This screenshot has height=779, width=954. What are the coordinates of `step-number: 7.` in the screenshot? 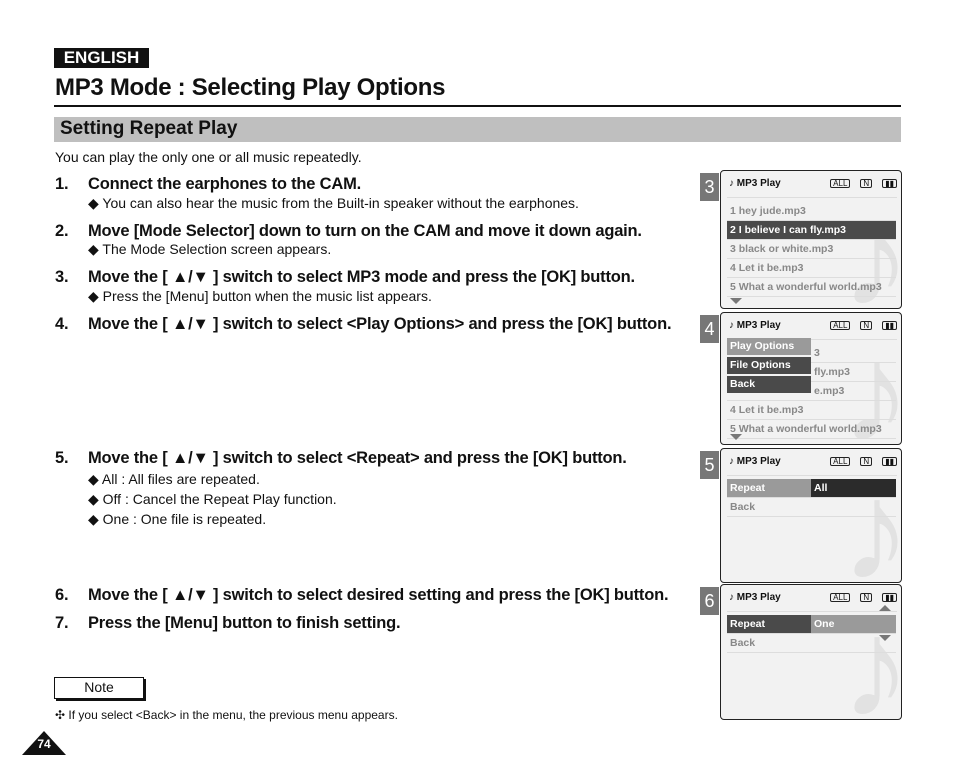 It's located at (62, 623).